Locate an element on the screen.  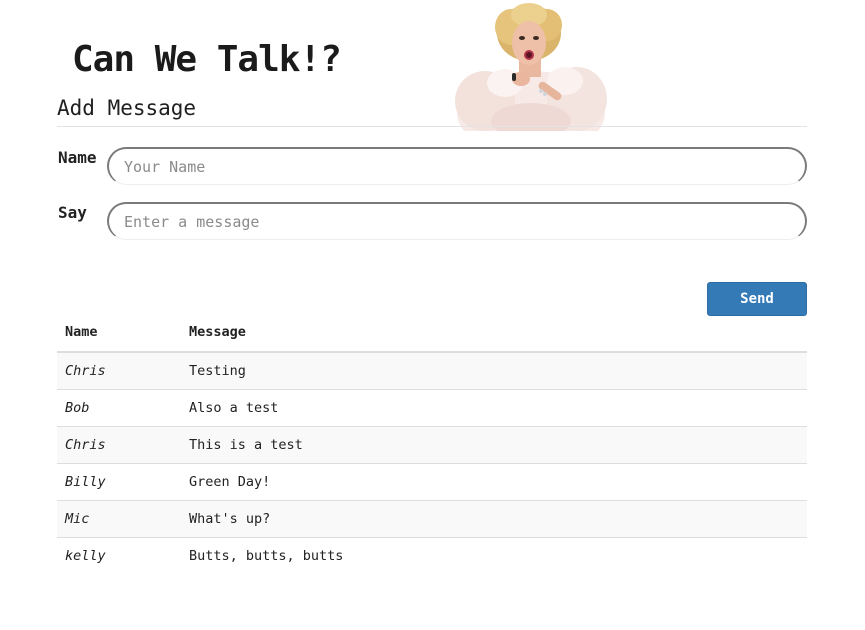
name-input is located at coordinates (457, 166).